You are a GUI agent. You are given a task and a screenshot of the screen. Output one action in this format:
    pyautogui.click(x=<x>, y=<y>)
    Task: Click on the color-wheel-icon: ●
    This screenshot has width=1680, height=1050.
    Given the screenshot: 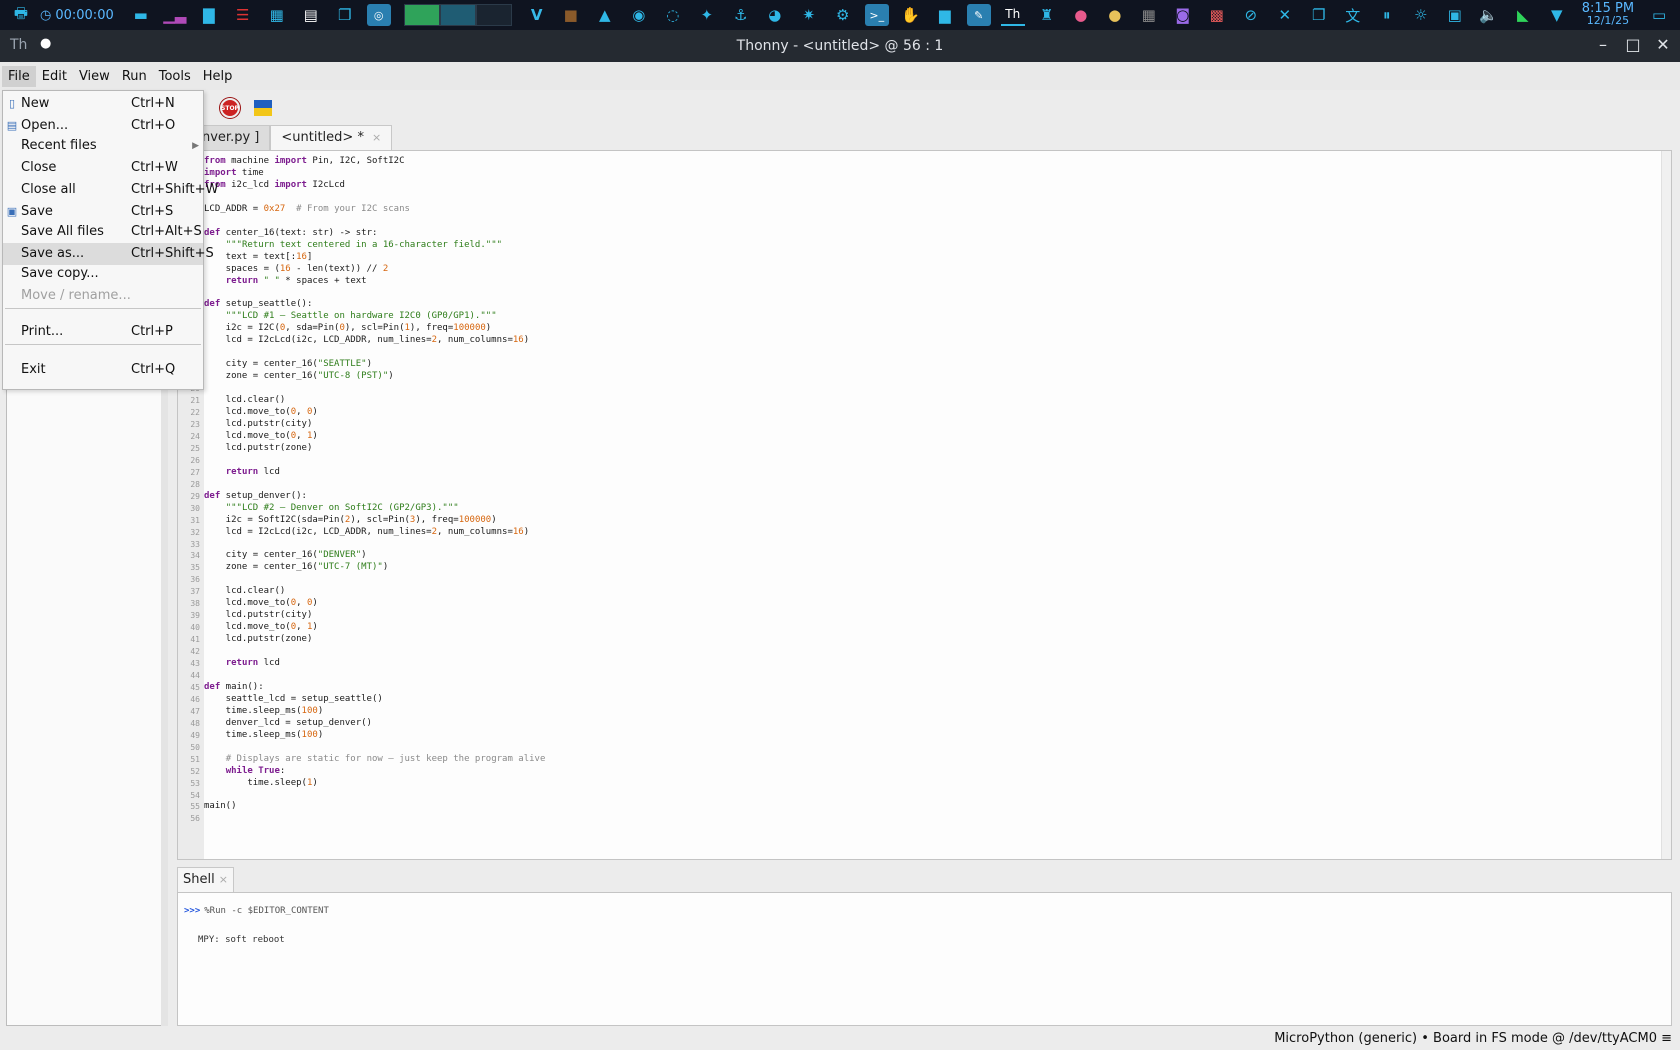 What is the action you would take?
    pyautogui.click(x=1081, y=15)
    